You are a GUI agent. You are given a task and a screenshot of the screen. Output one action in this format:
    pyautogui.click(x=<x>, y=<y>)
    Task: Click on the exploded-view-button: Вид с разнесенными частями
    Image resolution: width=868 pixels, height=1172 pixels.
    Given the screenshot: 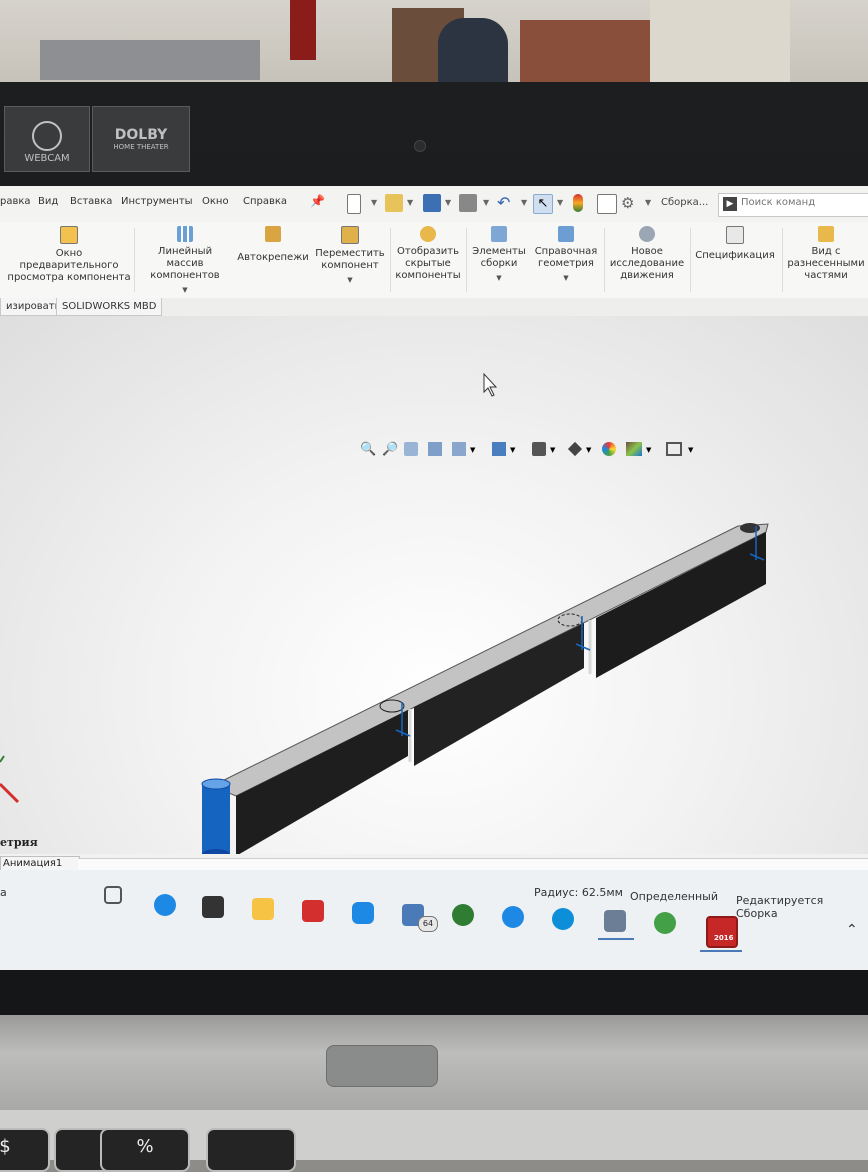 What is the action you would take?
    pyautogui.click(x=826, y=254)
    